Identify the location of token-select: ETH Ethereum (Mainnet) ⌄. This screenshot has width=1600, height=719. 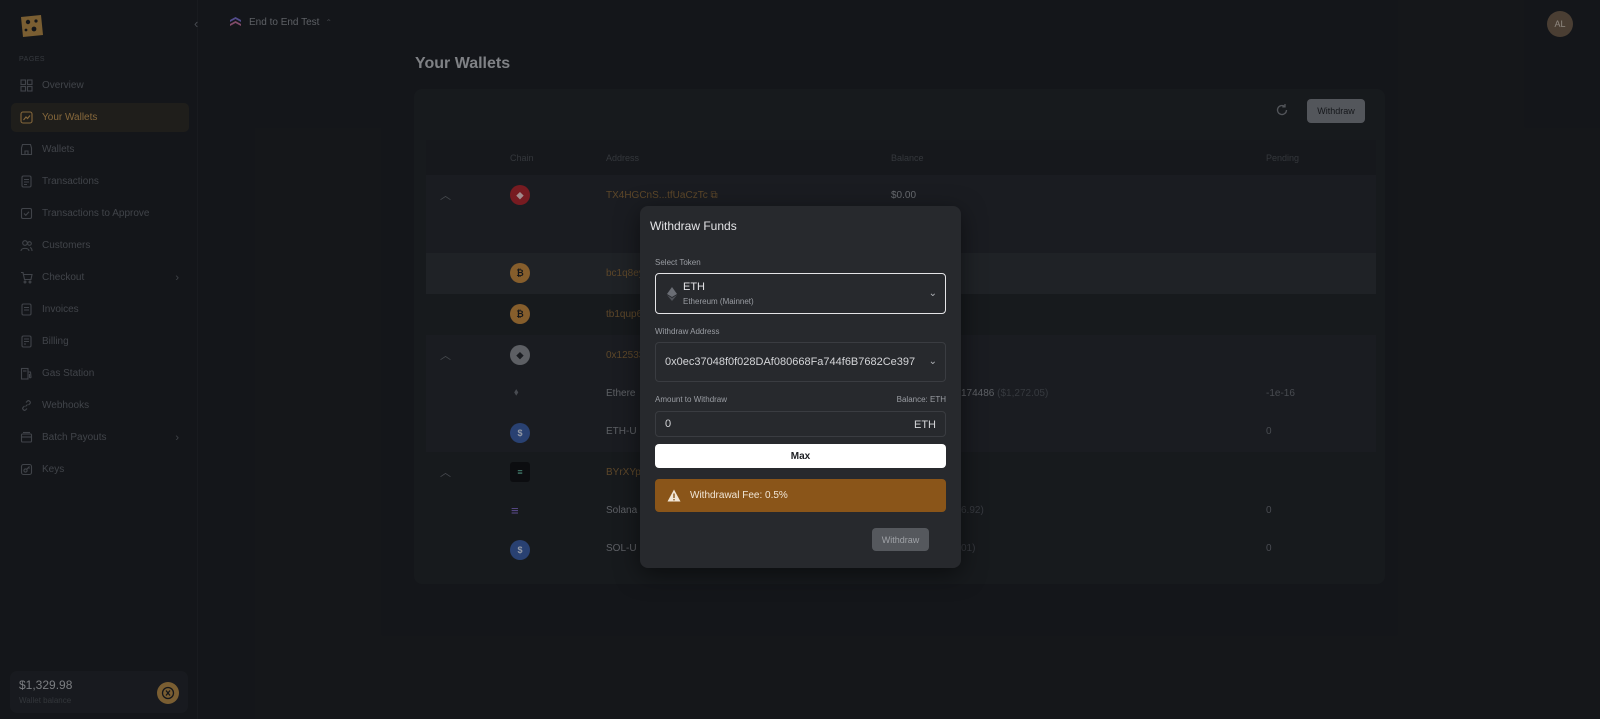
(800, 293).